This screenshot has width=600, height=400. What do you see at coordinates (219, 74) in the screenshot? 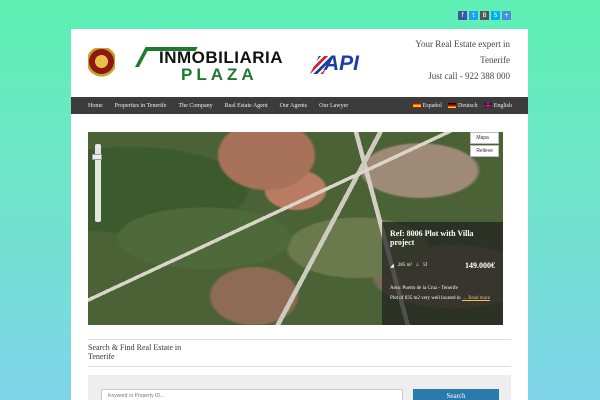
I see `logo-line2: PLAZA` at bounding box center [219, 74].